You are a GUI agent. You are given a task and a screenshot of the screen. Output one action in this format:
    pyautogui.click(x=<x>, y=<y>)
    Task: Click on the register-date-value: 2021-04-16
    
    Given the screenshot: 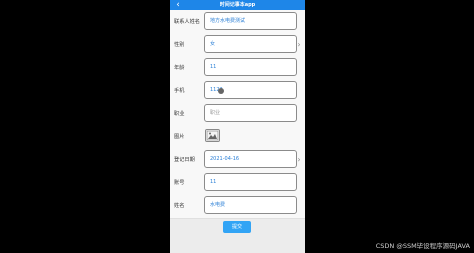 What is the action you would take?
    pyautogui.click(x=225, y=159)
    